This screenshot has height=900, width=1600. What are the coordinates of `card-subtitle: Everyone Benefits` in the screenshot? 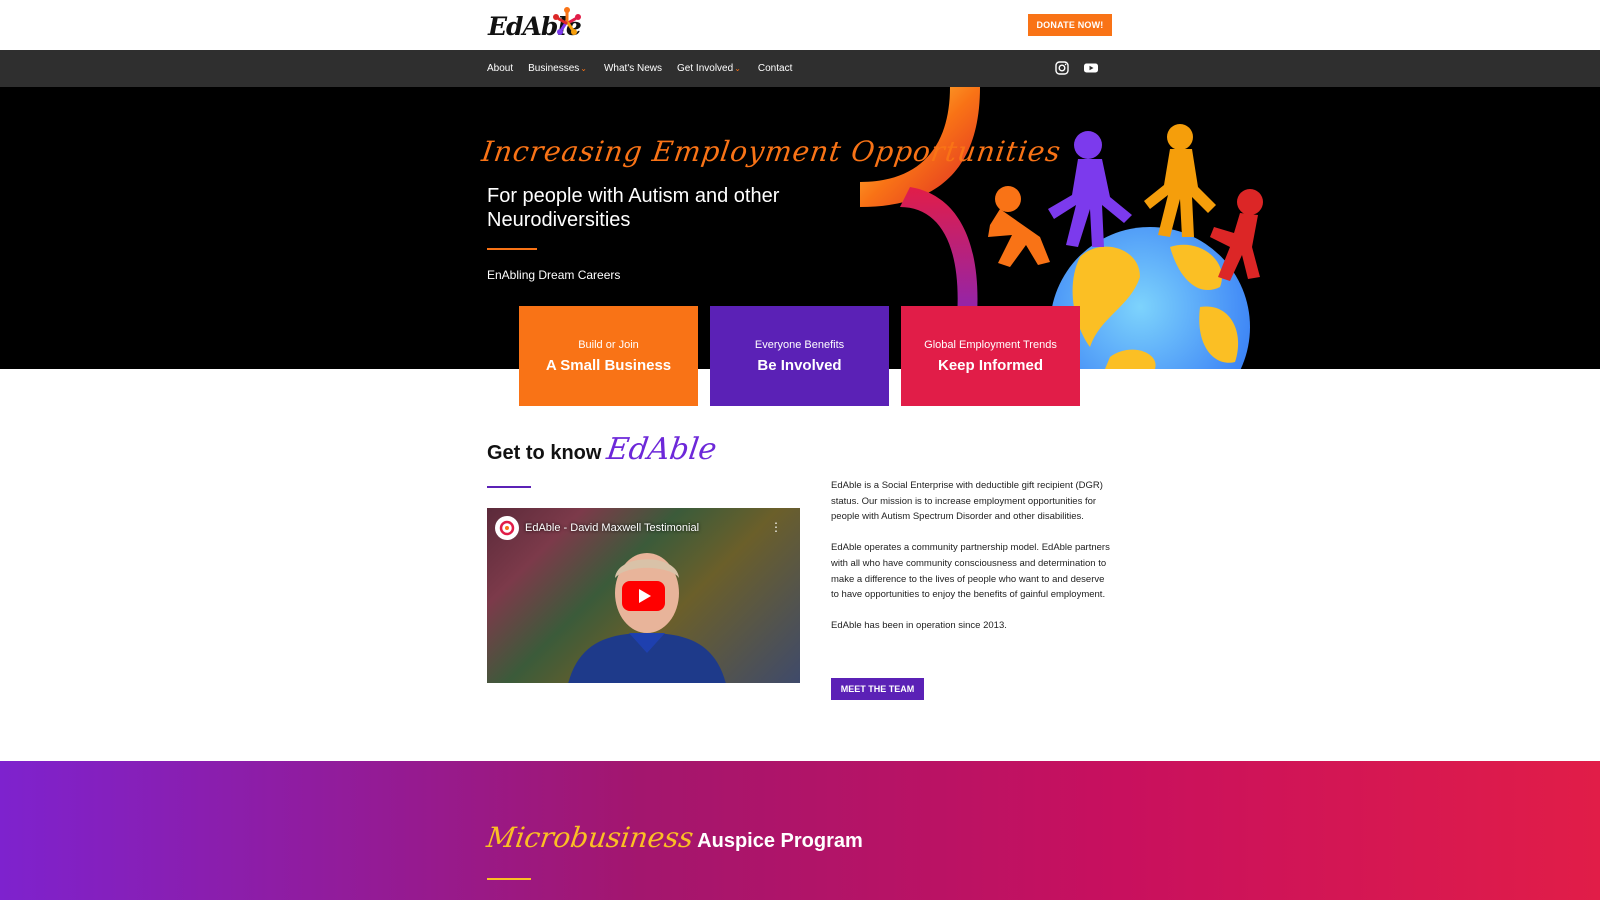 It's located at (799, 344).